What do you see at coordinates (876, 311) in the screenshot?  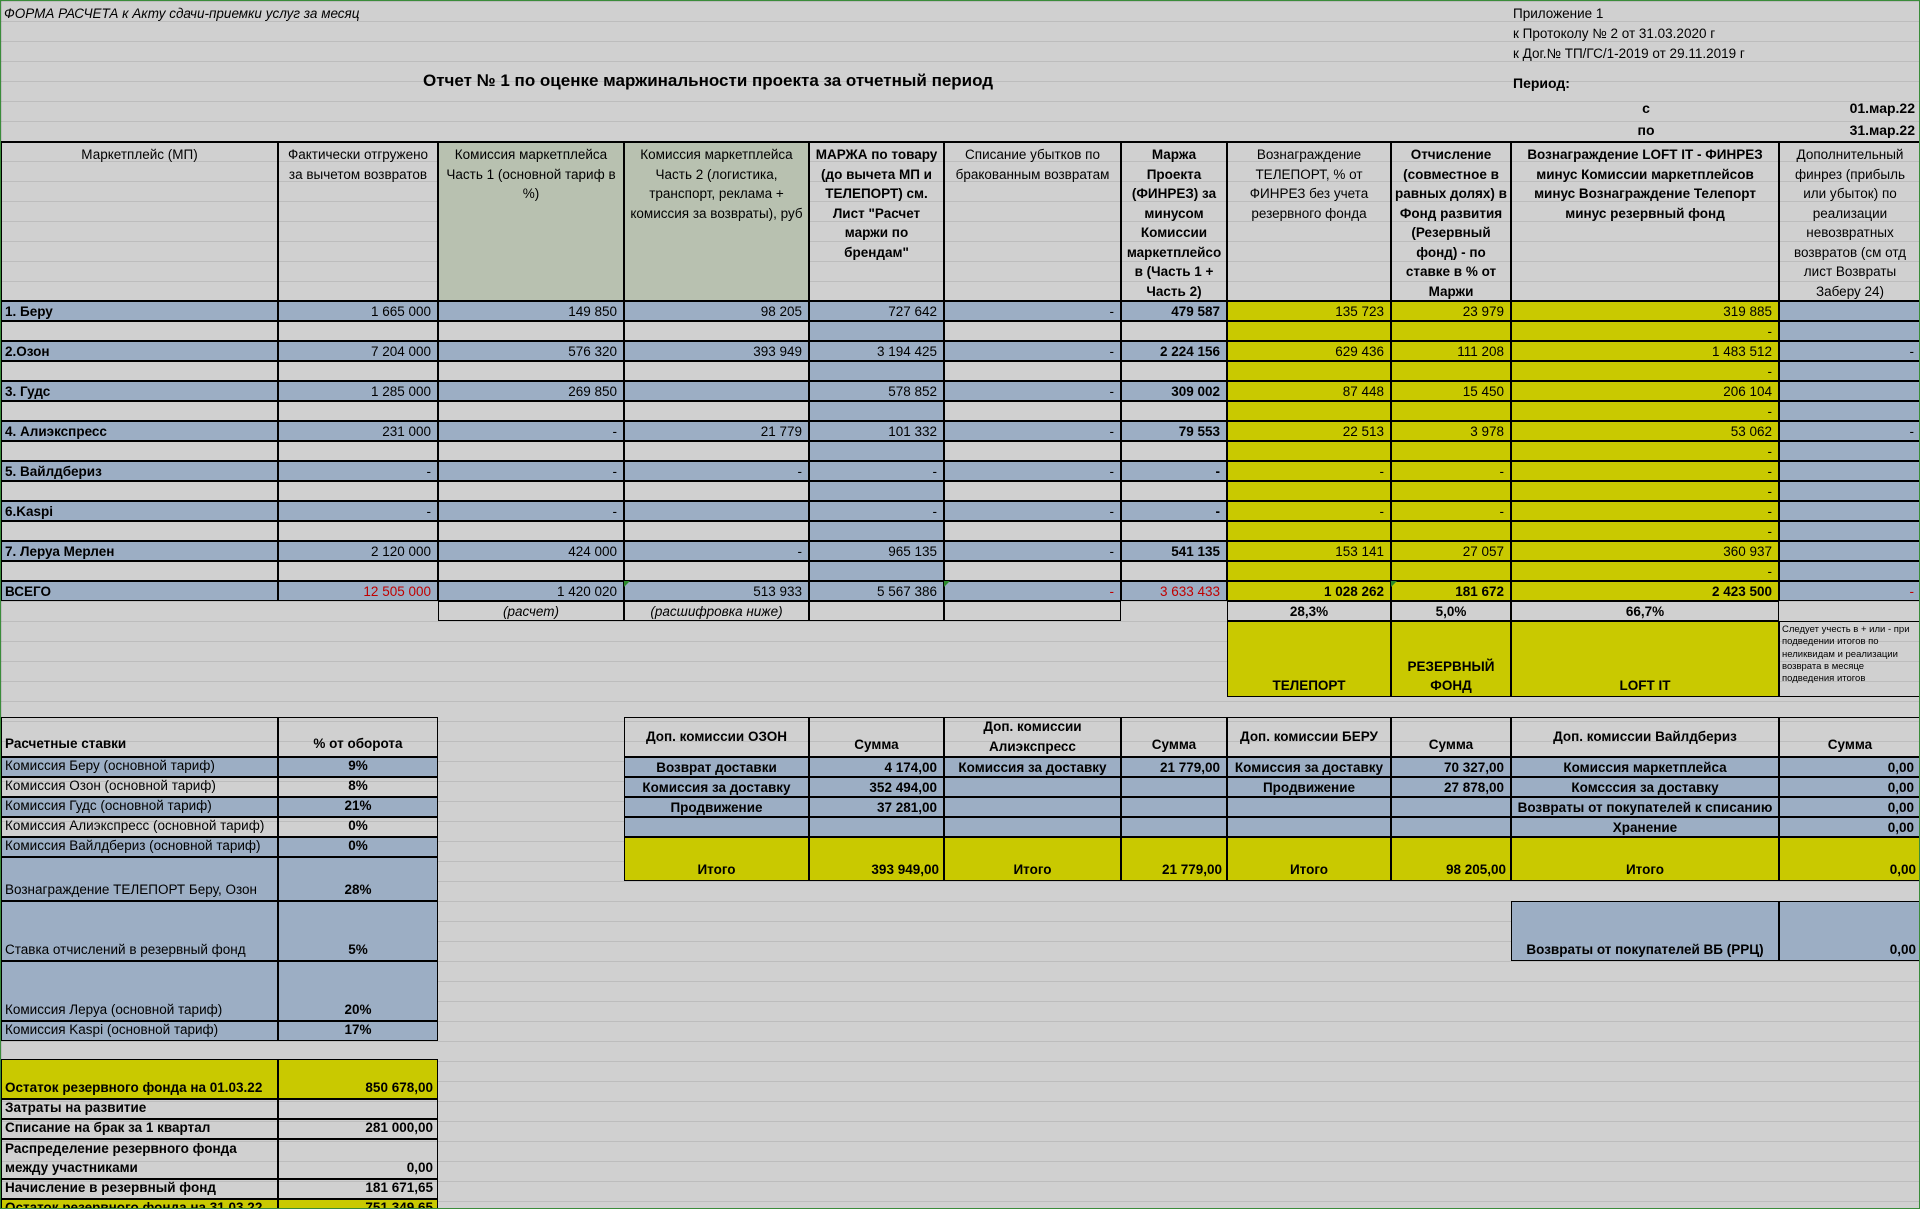 I see `row-cell: 727 642` at bounding box center [876, 311].